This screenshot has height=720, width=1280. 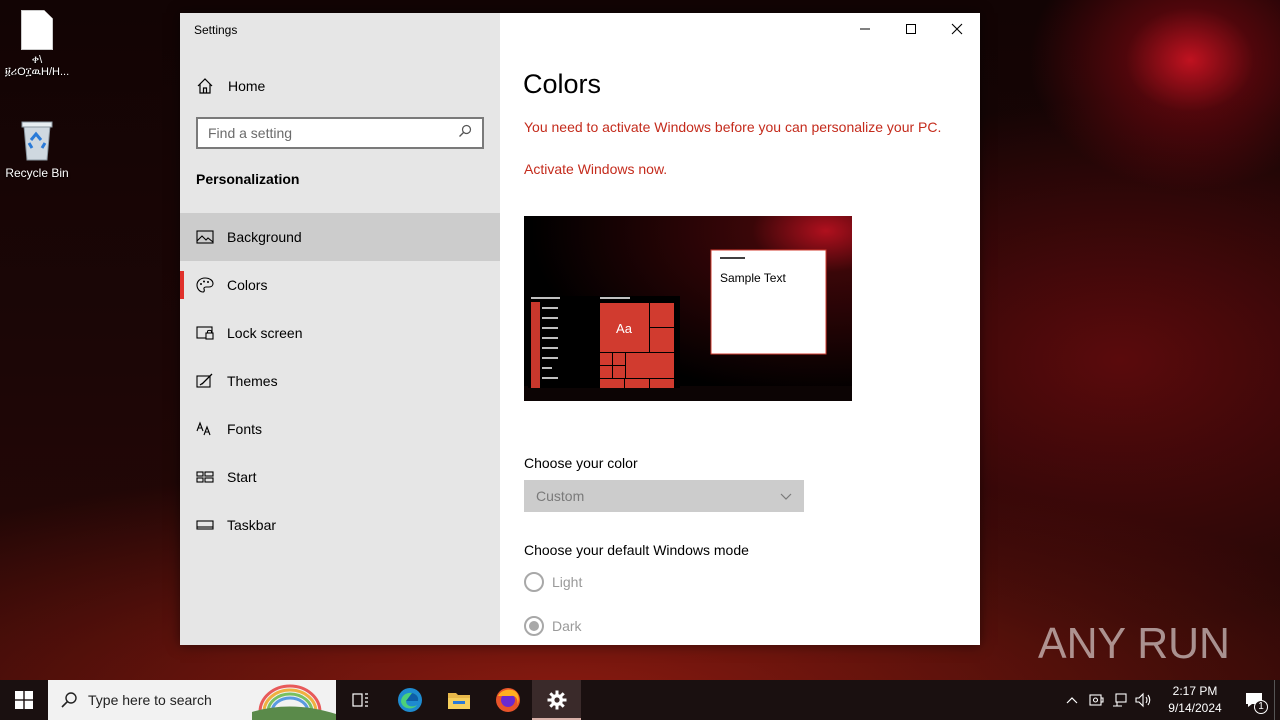 I want to click on sidebar-item-label: Start, so click(x=242, y=477).